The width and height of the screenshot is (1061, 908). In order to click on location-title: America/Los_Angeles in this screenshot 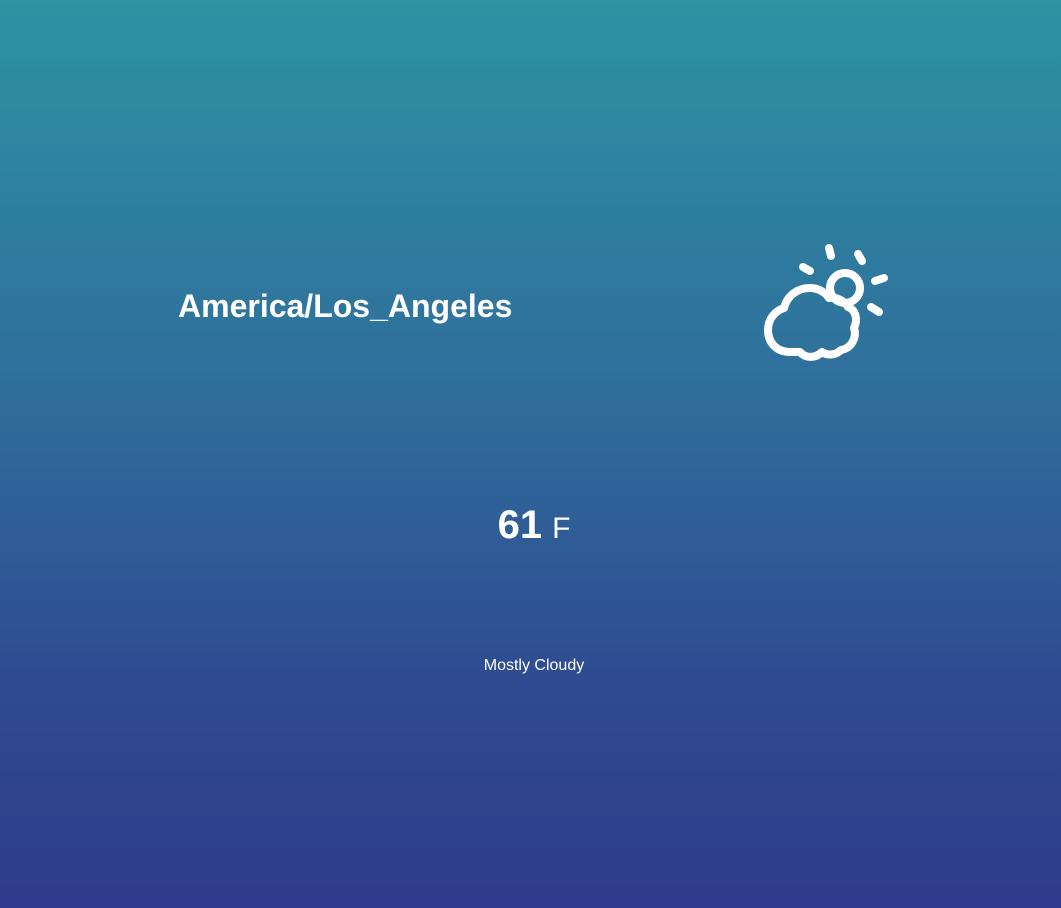, I will do `click(345, 306)`.